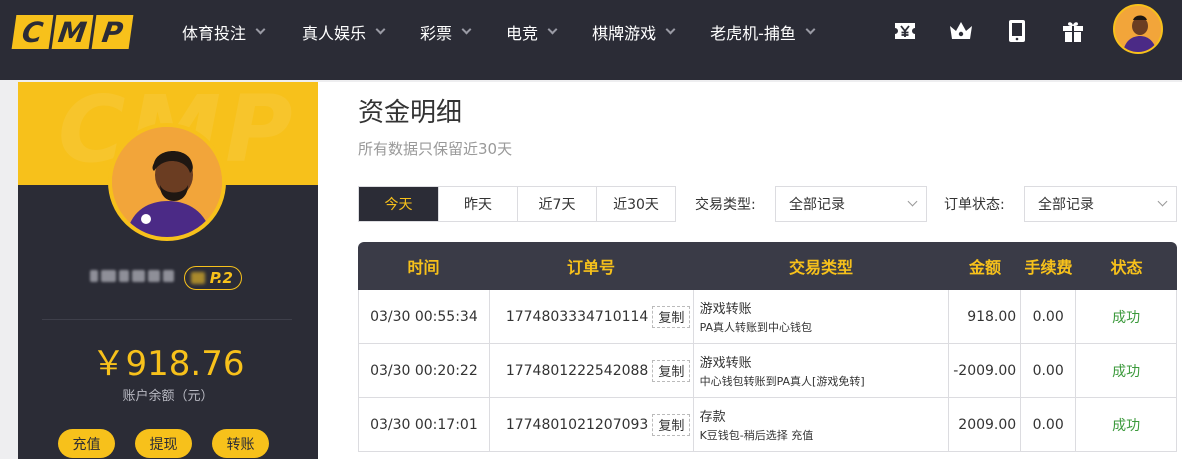  What do you see at coordinates (477, 204) in the screenshot?
I see `tab-yesterday: 昨天` at bounding box center [477, 204].